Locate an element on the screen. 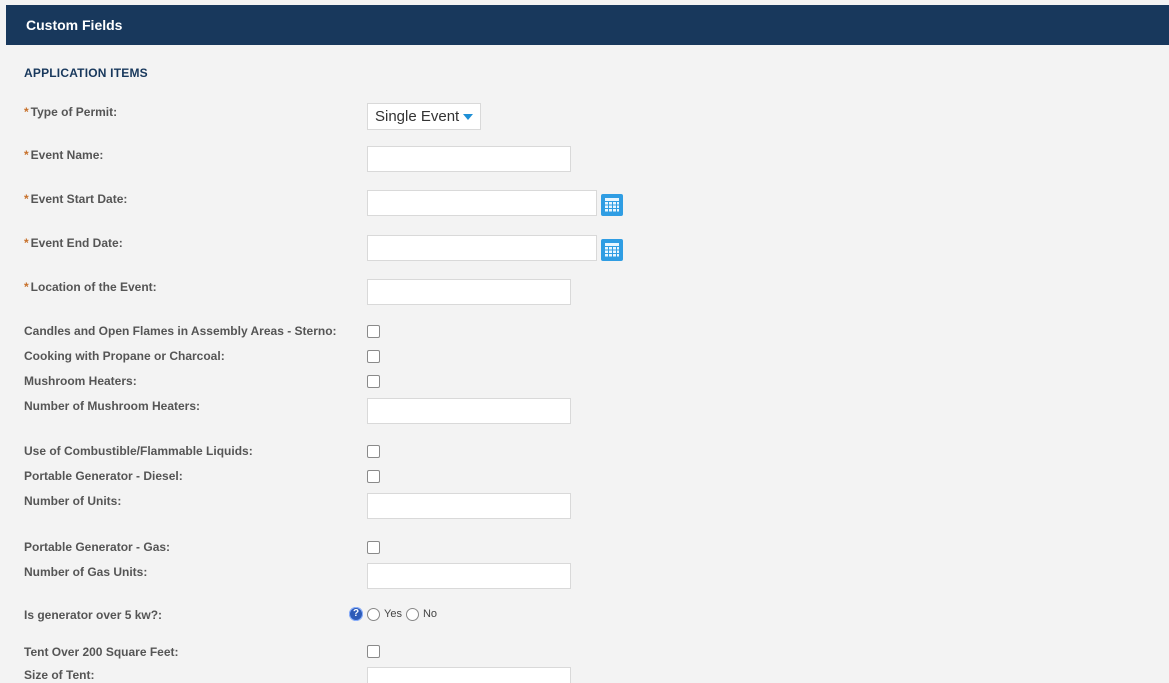  type-of-permit-value: Single Event is located at coordinates (417, 116).